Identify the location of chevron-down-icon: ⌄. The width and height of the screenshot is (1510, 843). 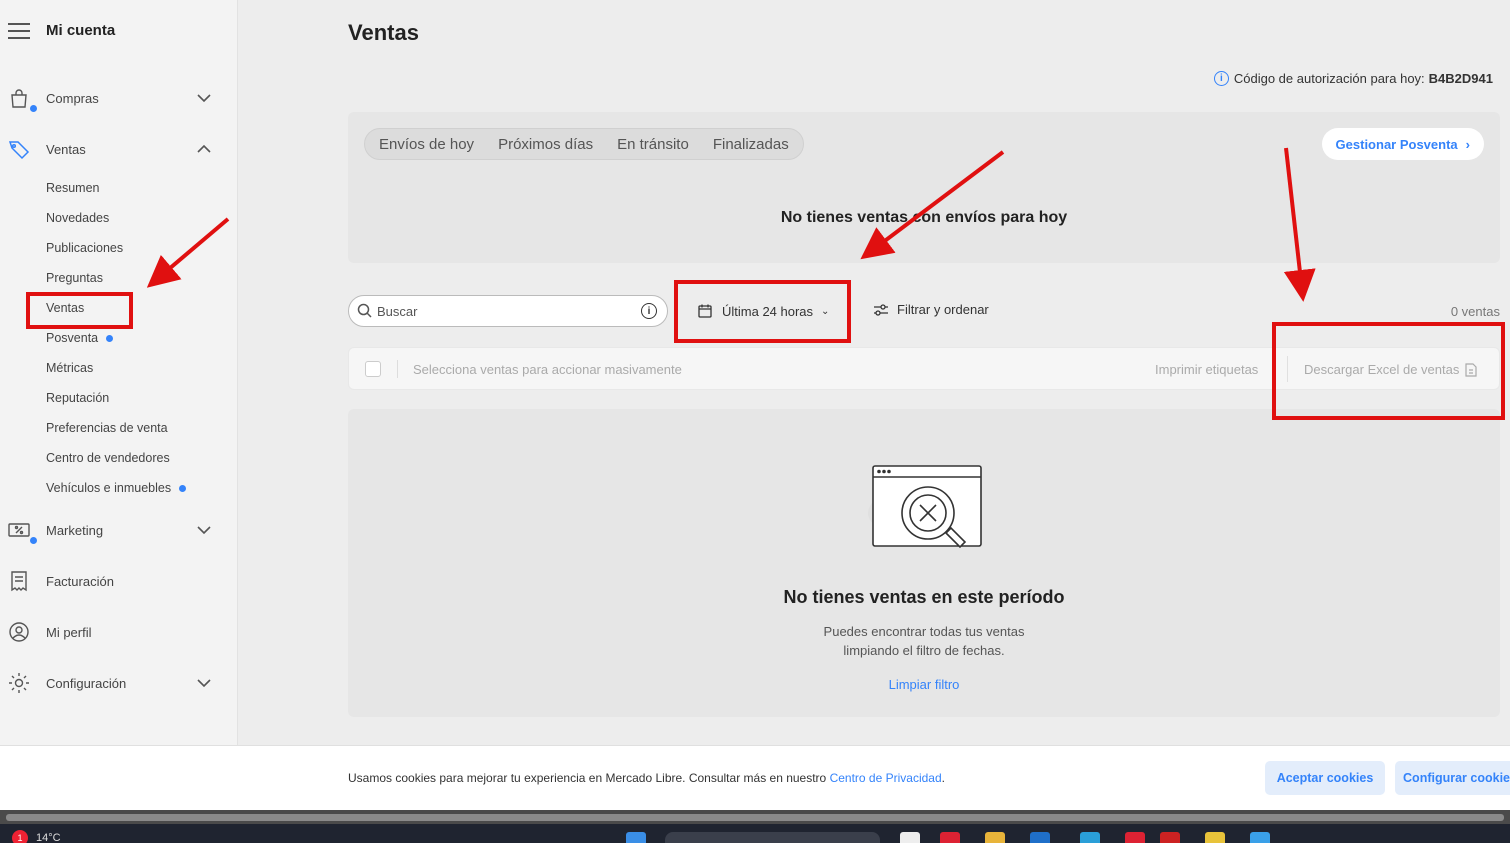
(825, 311).